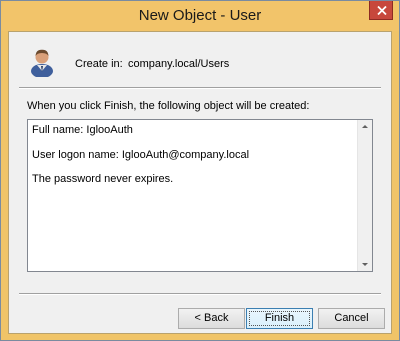 This screenshot has height=341, width=400. I want to click on close-button, so click(381, 10).